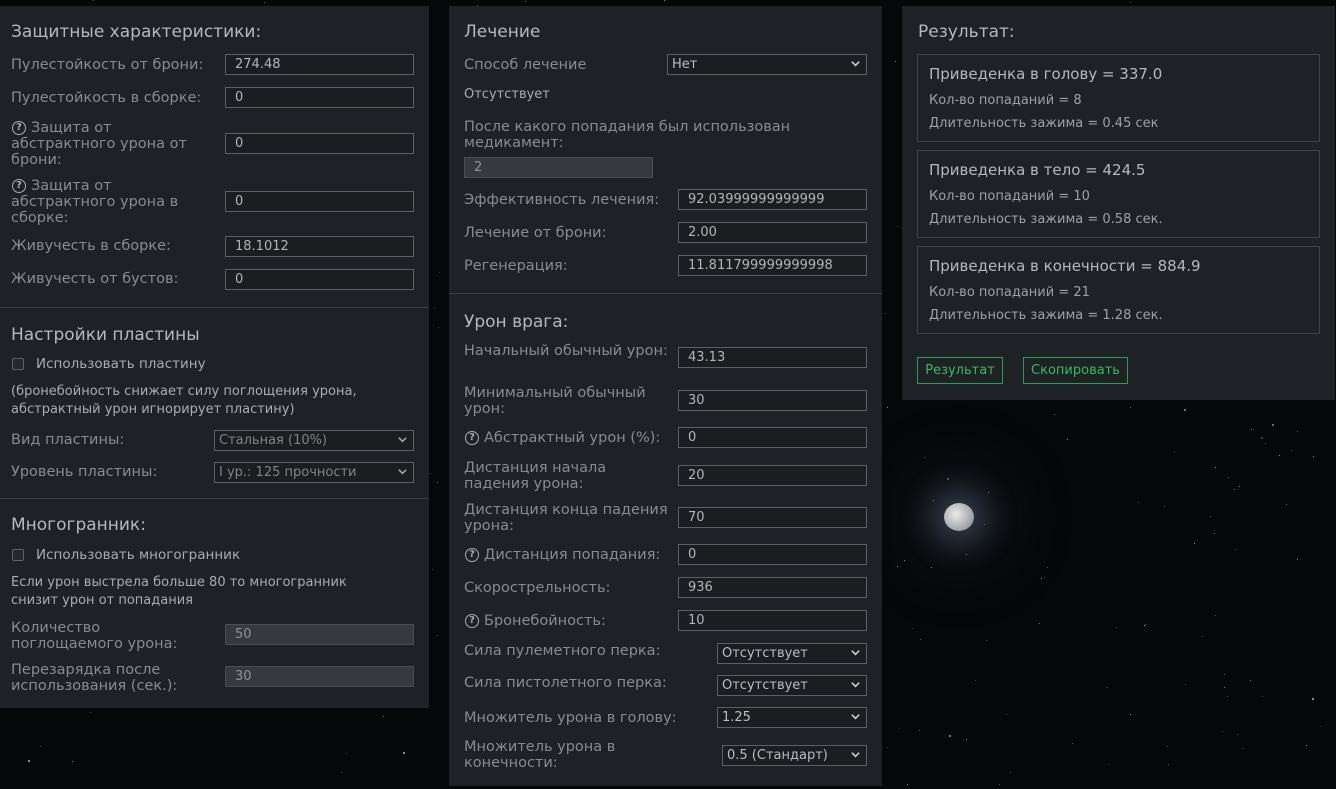 The width and height of the screenshot is (1336, 789). I want to click on start-dmg-input: 43.13, so click(772, 357).